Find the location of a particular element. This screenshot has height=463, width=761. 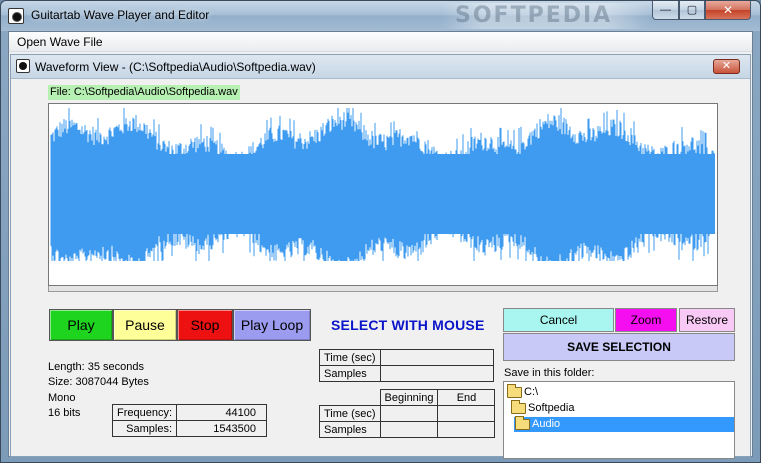

cancel-selection-button: Cancel is located at coordinates (558, 320).